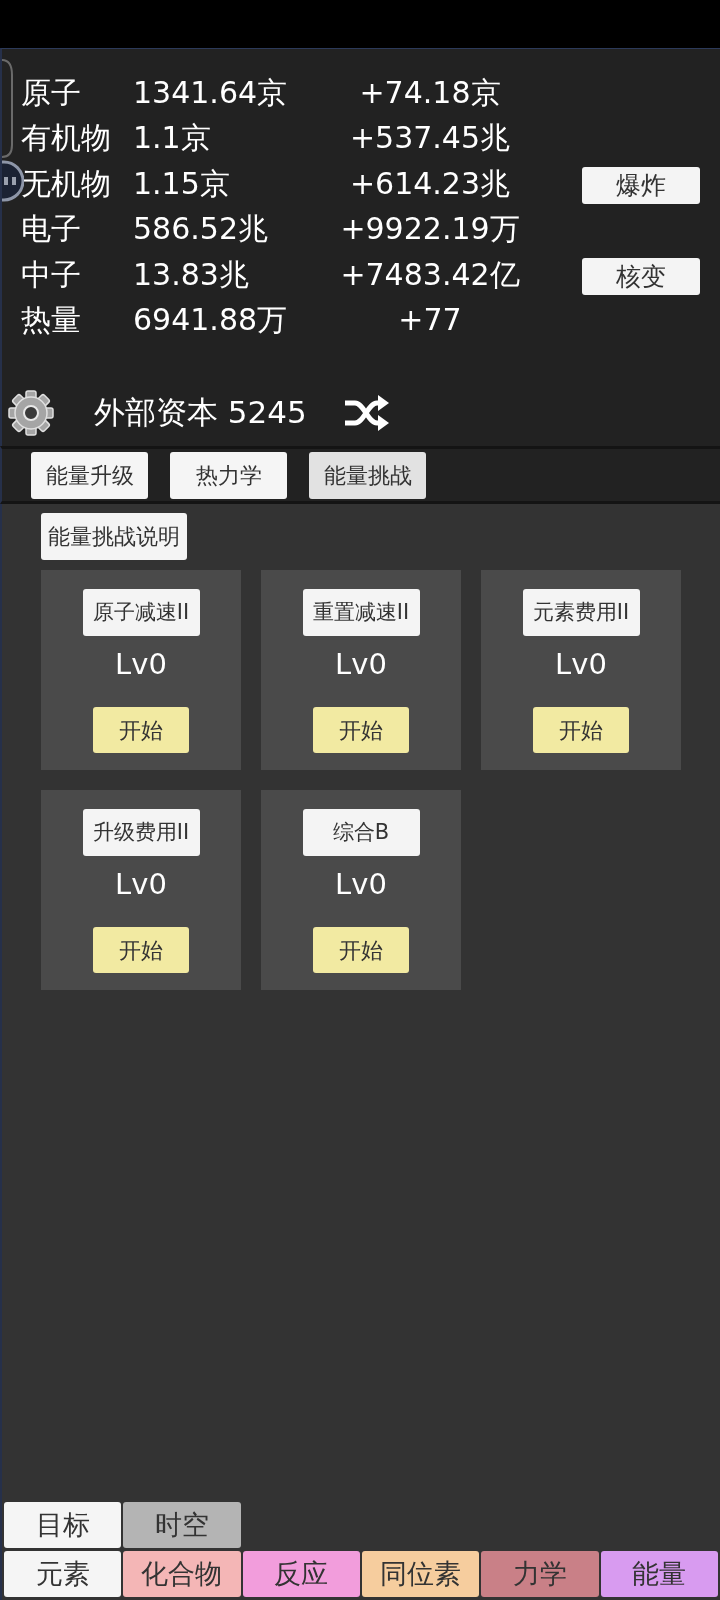 Image resolution: width=720 pixels, height=1600 pixels. What do you see at coordinates (430, 92) in the screenshot?
I see `resource-rate: +74.18京` at bounding box center [430, 92].